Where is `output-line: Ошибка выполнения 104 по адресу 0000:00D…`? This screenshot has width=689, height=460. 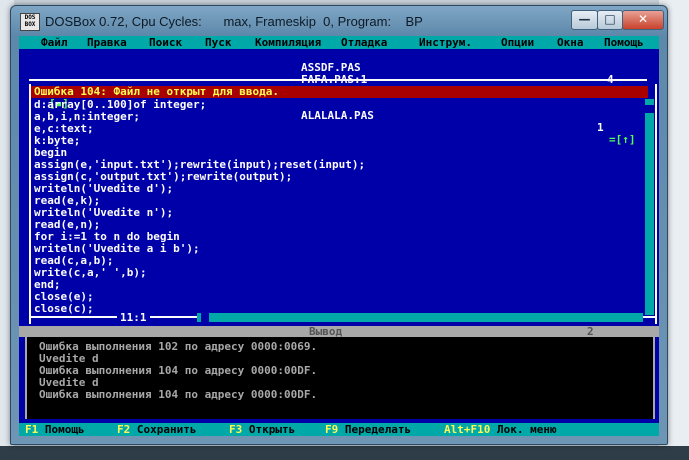
output-line: Ошибка выполнения 104 по адресу 0000:00D… is located at coordinates (178, 394).